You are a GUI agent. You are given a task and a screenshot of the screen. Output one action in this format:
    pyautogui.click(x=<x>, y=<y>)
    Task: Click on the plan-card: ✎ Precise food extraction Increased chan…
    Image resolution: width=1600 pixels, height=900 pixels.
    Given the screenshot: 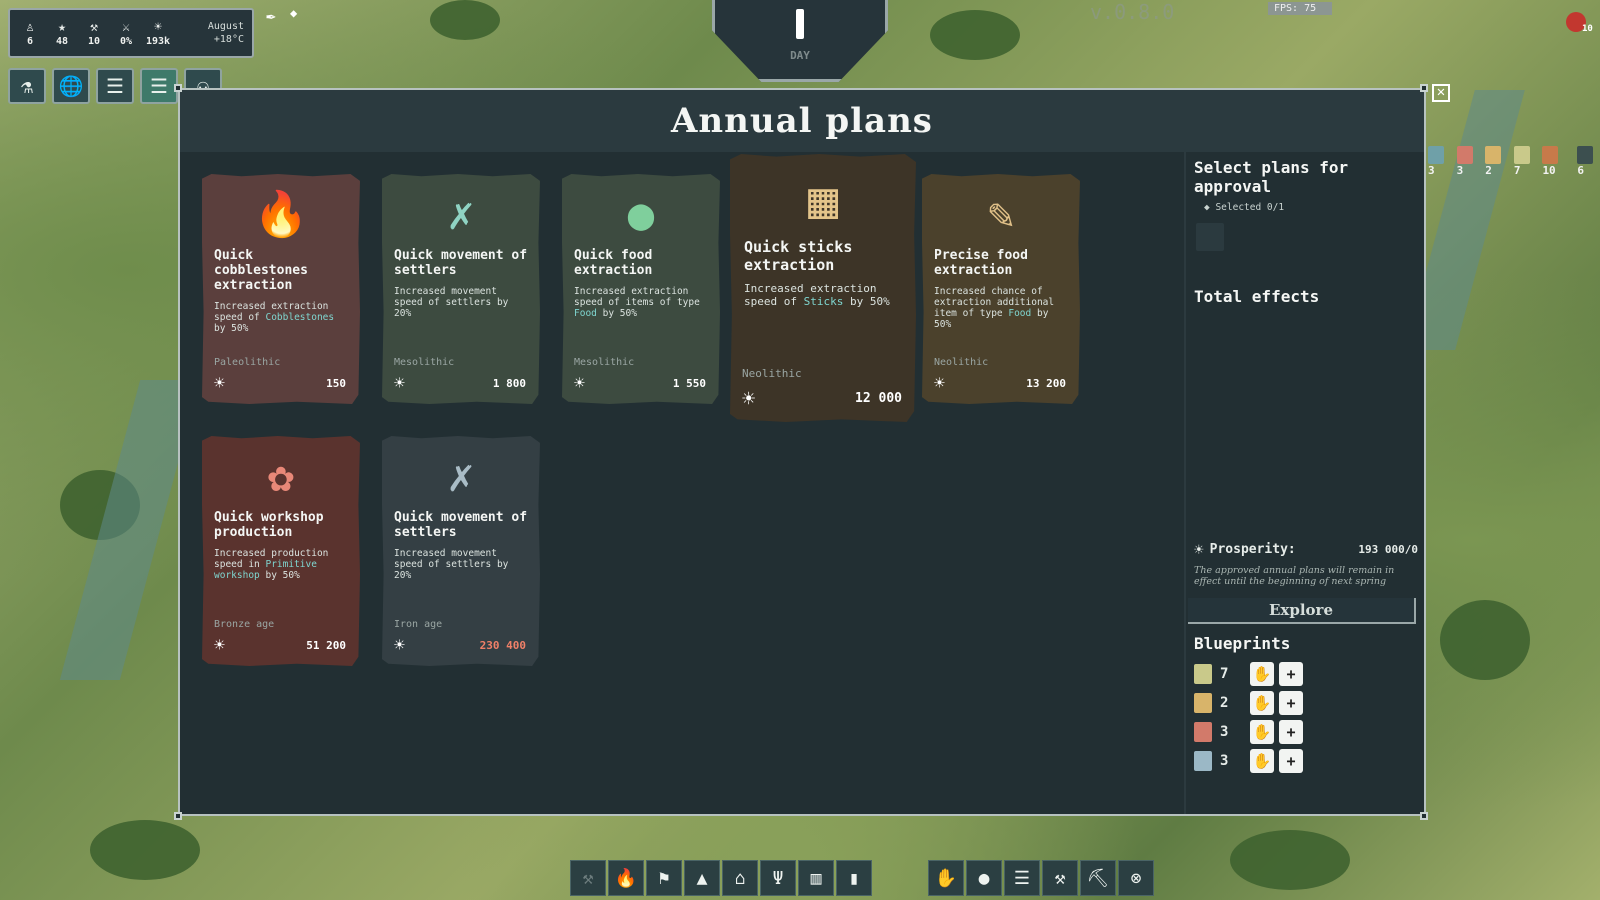 What is the action you would take?
    pyautogui.click(x=1001, y=289)
    